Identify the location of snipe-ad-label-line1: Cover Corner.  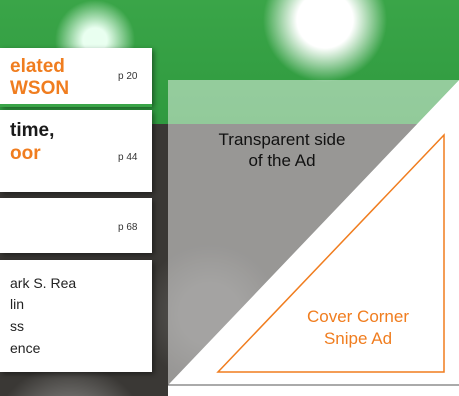
(358, 316).